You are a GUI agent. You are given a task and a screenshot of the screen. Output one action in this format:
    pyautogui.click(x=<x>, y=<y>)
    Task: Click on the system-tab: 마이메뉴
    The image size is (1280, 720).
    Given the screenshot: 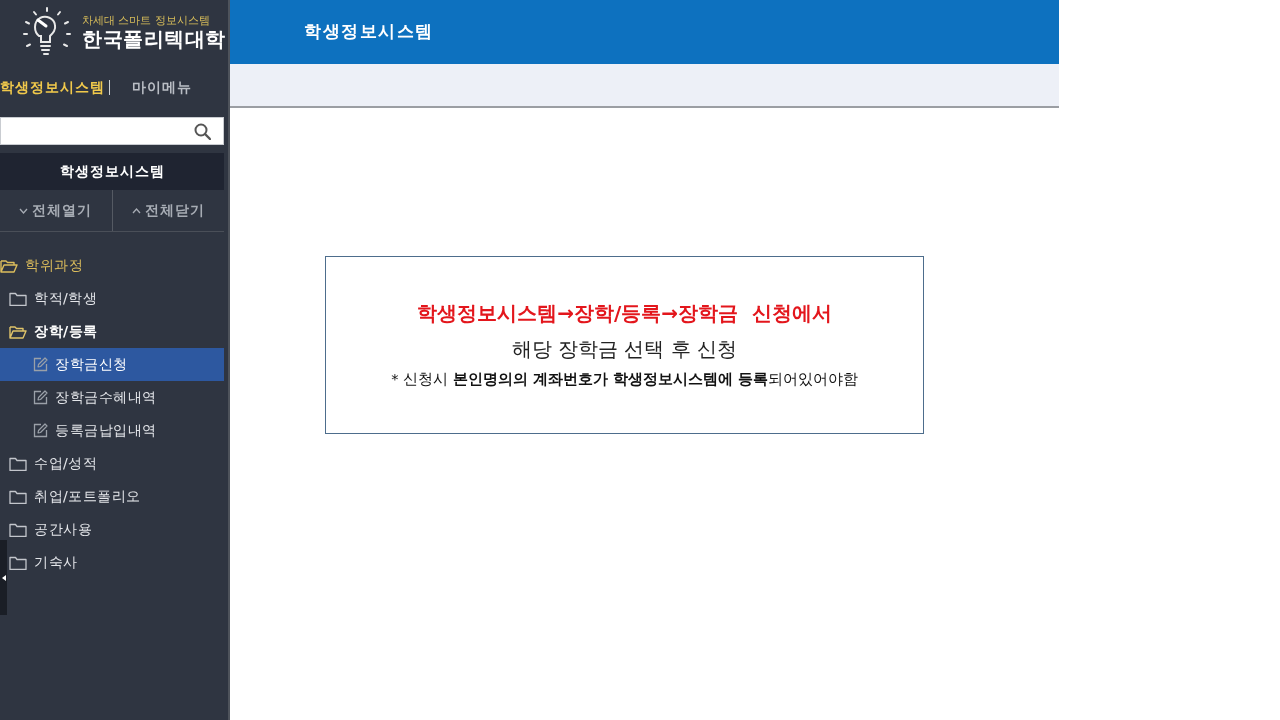 What is the action you would take?
    pyautogui.click(x=163, y=87)
    